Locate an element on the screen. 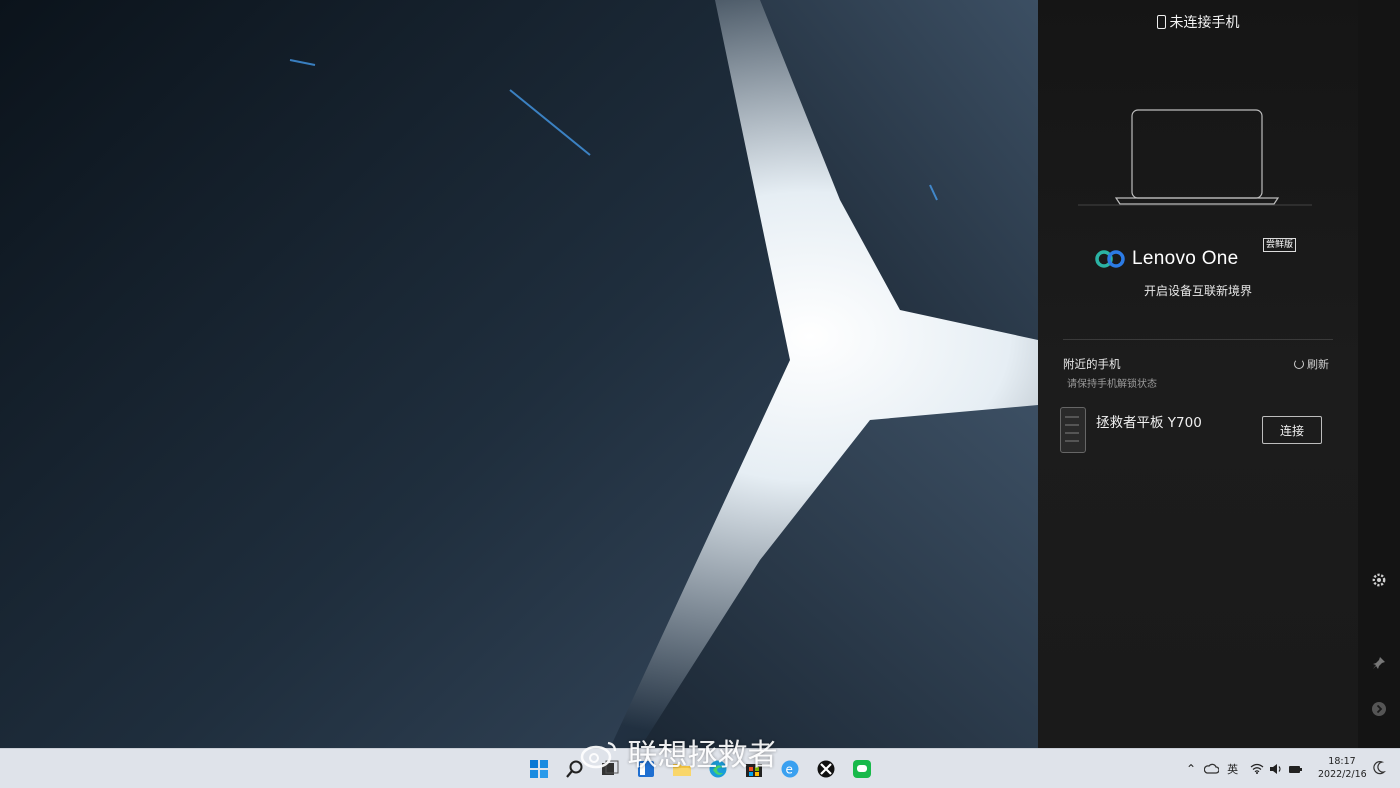 Image resolution: width=1400 pixels, height=788 pixels. weibo-logo-icon is located at coordinates (598, 755).